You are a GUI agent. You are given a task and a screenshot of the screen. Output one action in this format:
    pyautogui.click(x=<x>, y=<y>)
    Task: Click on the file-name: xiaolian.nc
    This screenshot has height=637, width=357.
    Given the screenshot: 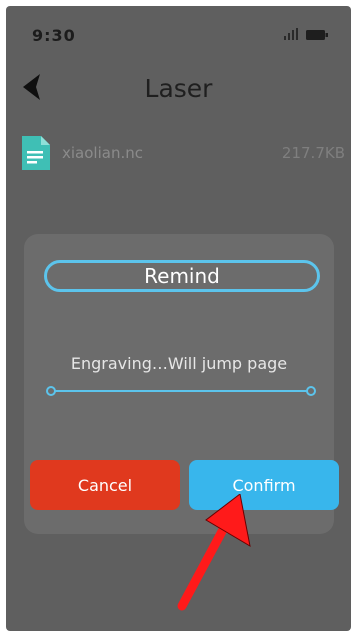 What is the action you would take?
    pyautogui.click(x=102, y=153)
    